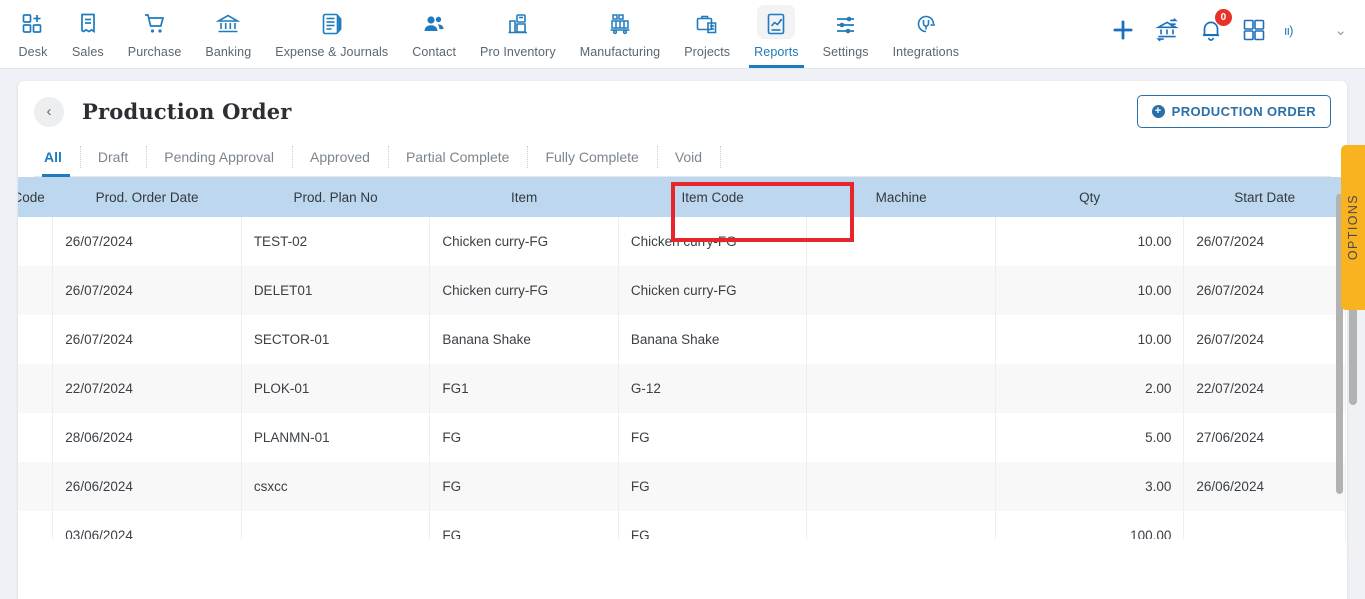  What do you see at coordinates (846, 24) in the screenshot?
I see `sliders-icon` at bounding box center [846, 24].